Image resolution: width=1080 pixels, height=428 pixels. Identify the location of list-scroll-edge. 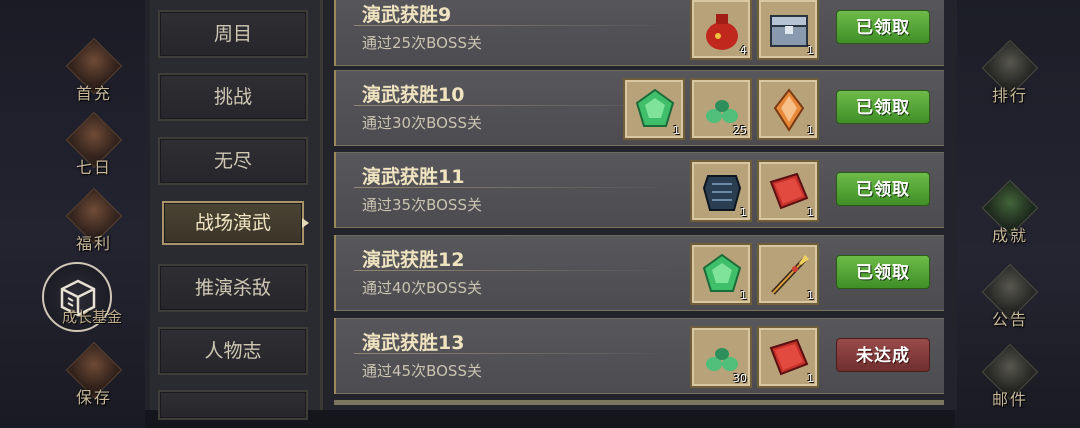
(639, 402).